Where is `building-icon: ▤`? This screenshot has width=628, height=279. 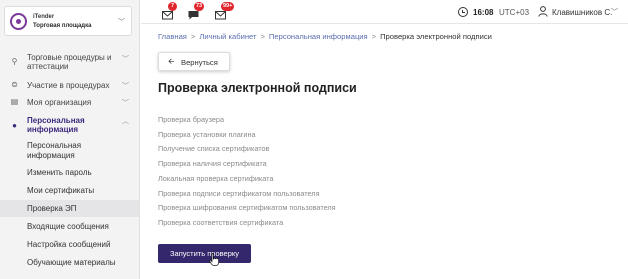
building-icon: ▤ is located at coordinates (14, 101).